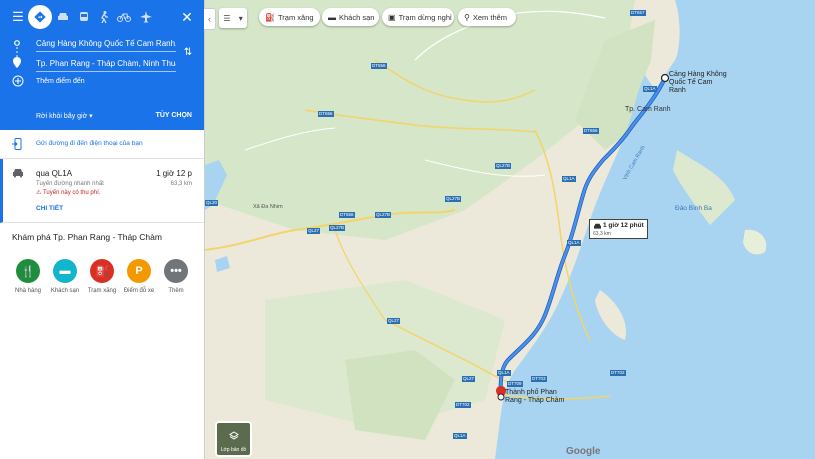  I want to click on category-more: ••• Thêm, so click(176, 276).